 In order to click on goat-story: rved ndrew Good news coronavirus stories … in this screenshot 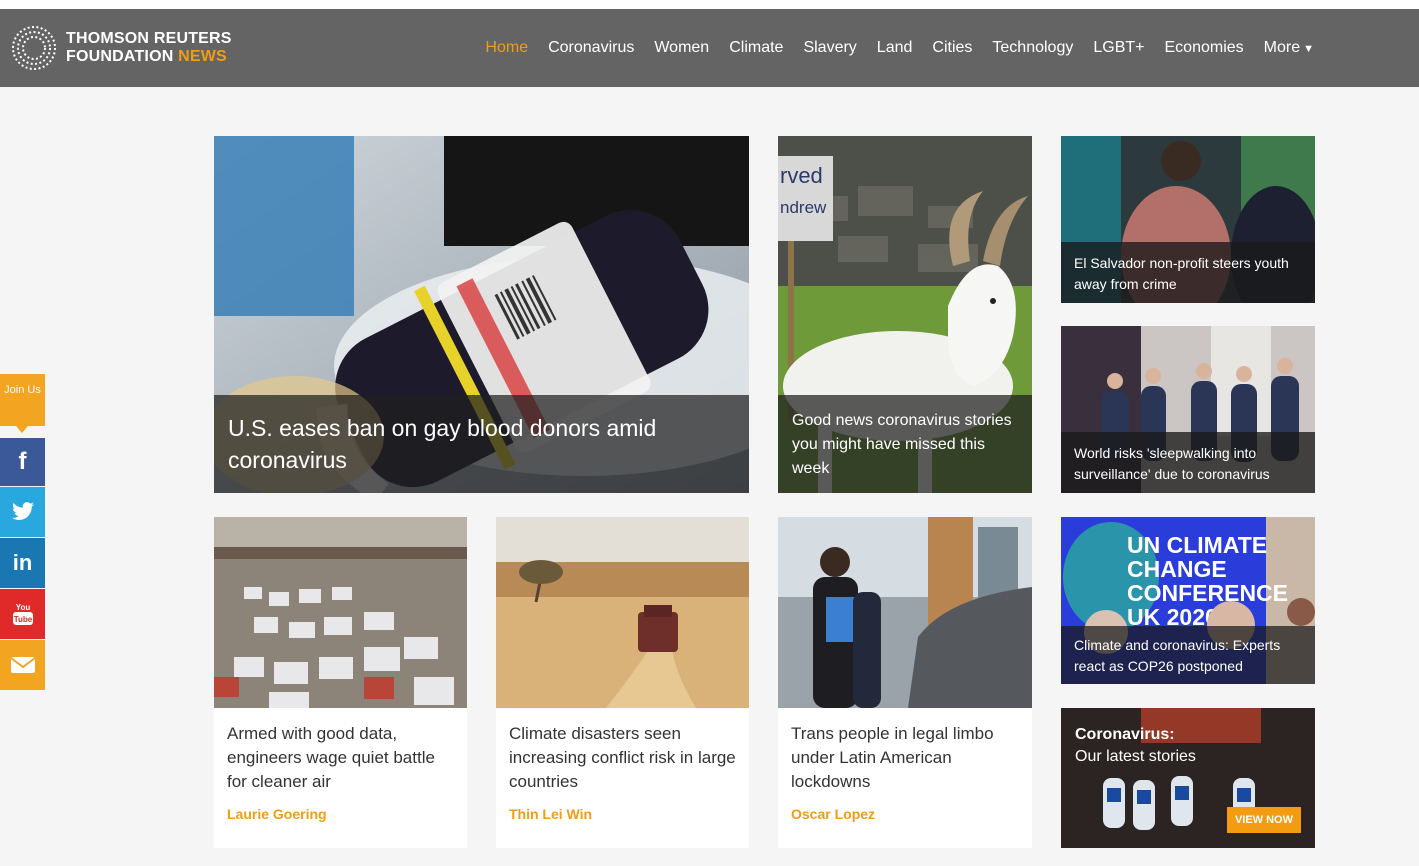, I will do `click(905, 314)`.